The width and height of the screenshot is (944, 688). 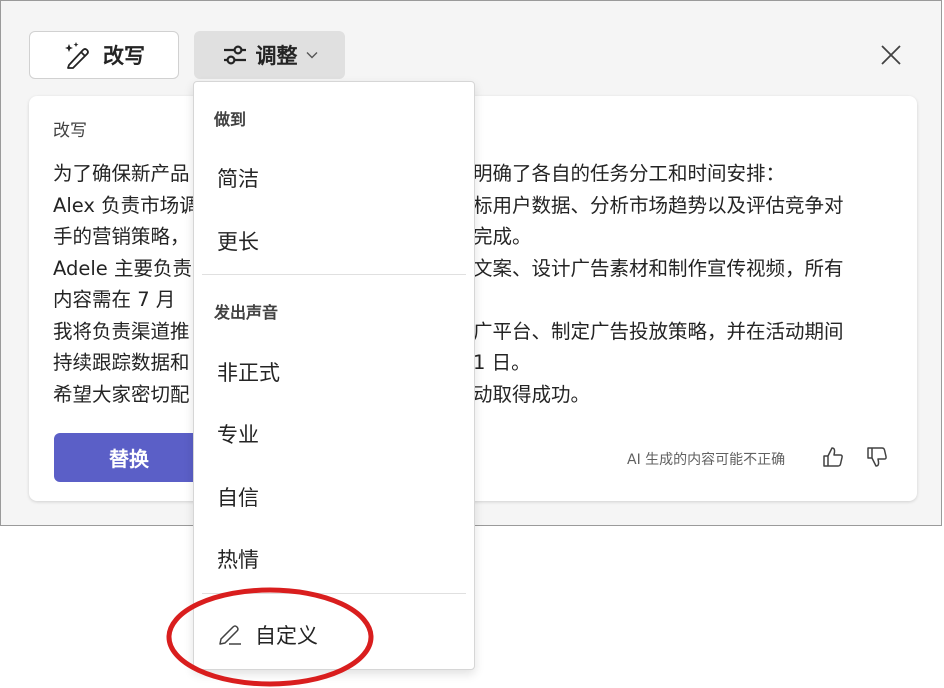 What do you see at coordinates (248, 372) in the screenshot?
I see `menu-item-informal: 非正式` at bounding box center [248, 372].